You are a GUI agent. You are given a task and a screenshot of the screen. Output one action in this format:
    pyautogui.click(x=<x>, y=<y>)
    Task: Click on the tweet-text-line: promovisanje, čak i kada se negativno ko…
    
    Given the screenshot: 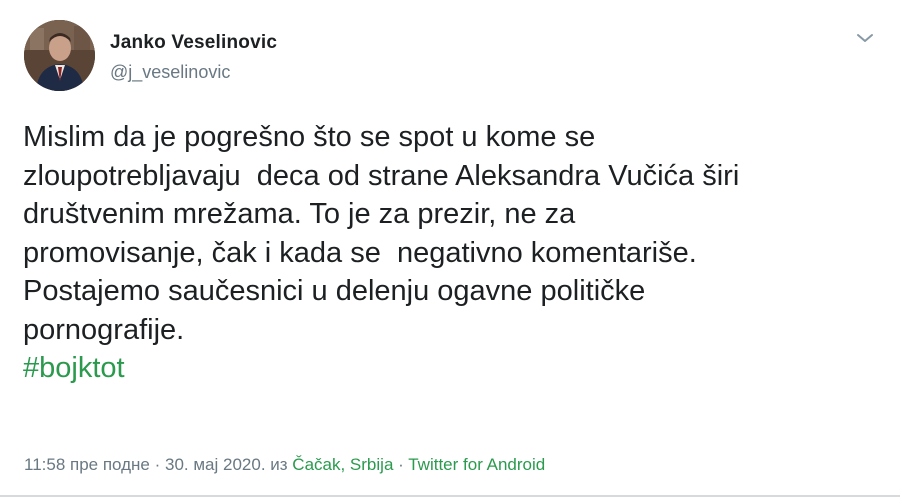 What is the action you would take?
    pyautogui.click(x=360, y=252)
    